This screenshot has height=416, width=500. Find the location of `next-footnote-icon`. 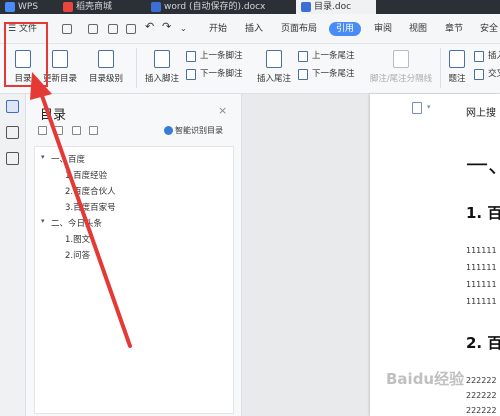

next-footnote-icon is located at coordinates (191, 74).